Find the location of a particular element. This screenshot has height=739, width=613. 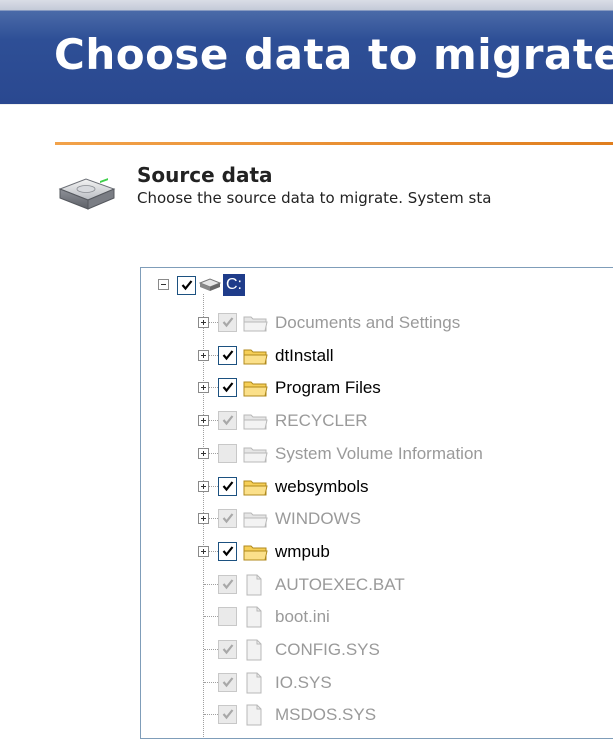

tree-folder-row: websymbols is located at coordinates (377, 488).